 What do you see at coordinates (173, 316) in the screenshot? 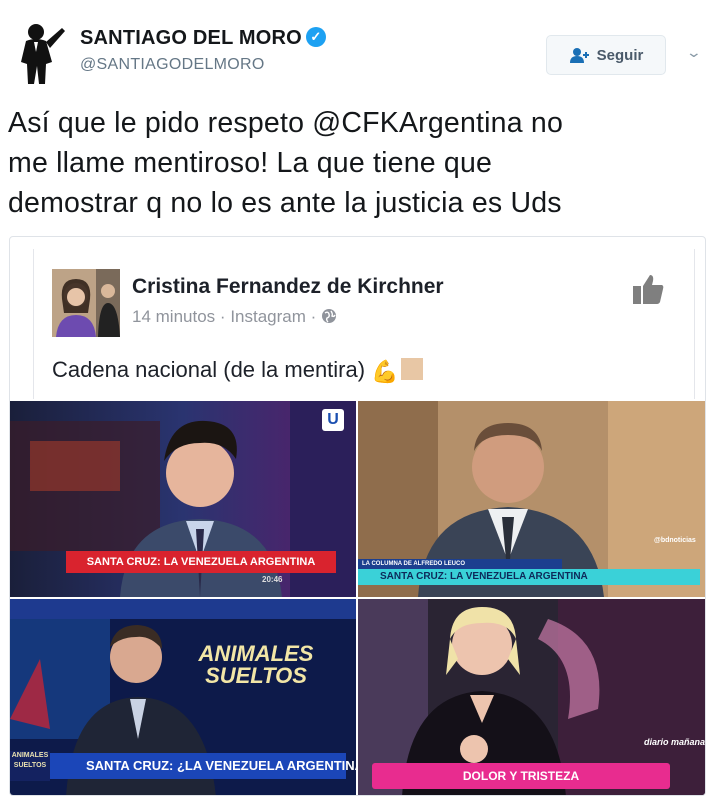
I see `fb-post-time: 14 minutos` at bounding box center [173, 316].